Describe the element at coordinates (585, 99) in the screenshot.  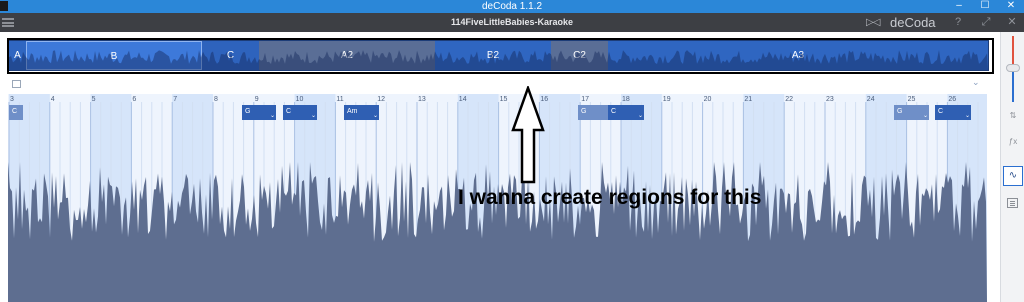
I see `bar-number: 17` at that location.